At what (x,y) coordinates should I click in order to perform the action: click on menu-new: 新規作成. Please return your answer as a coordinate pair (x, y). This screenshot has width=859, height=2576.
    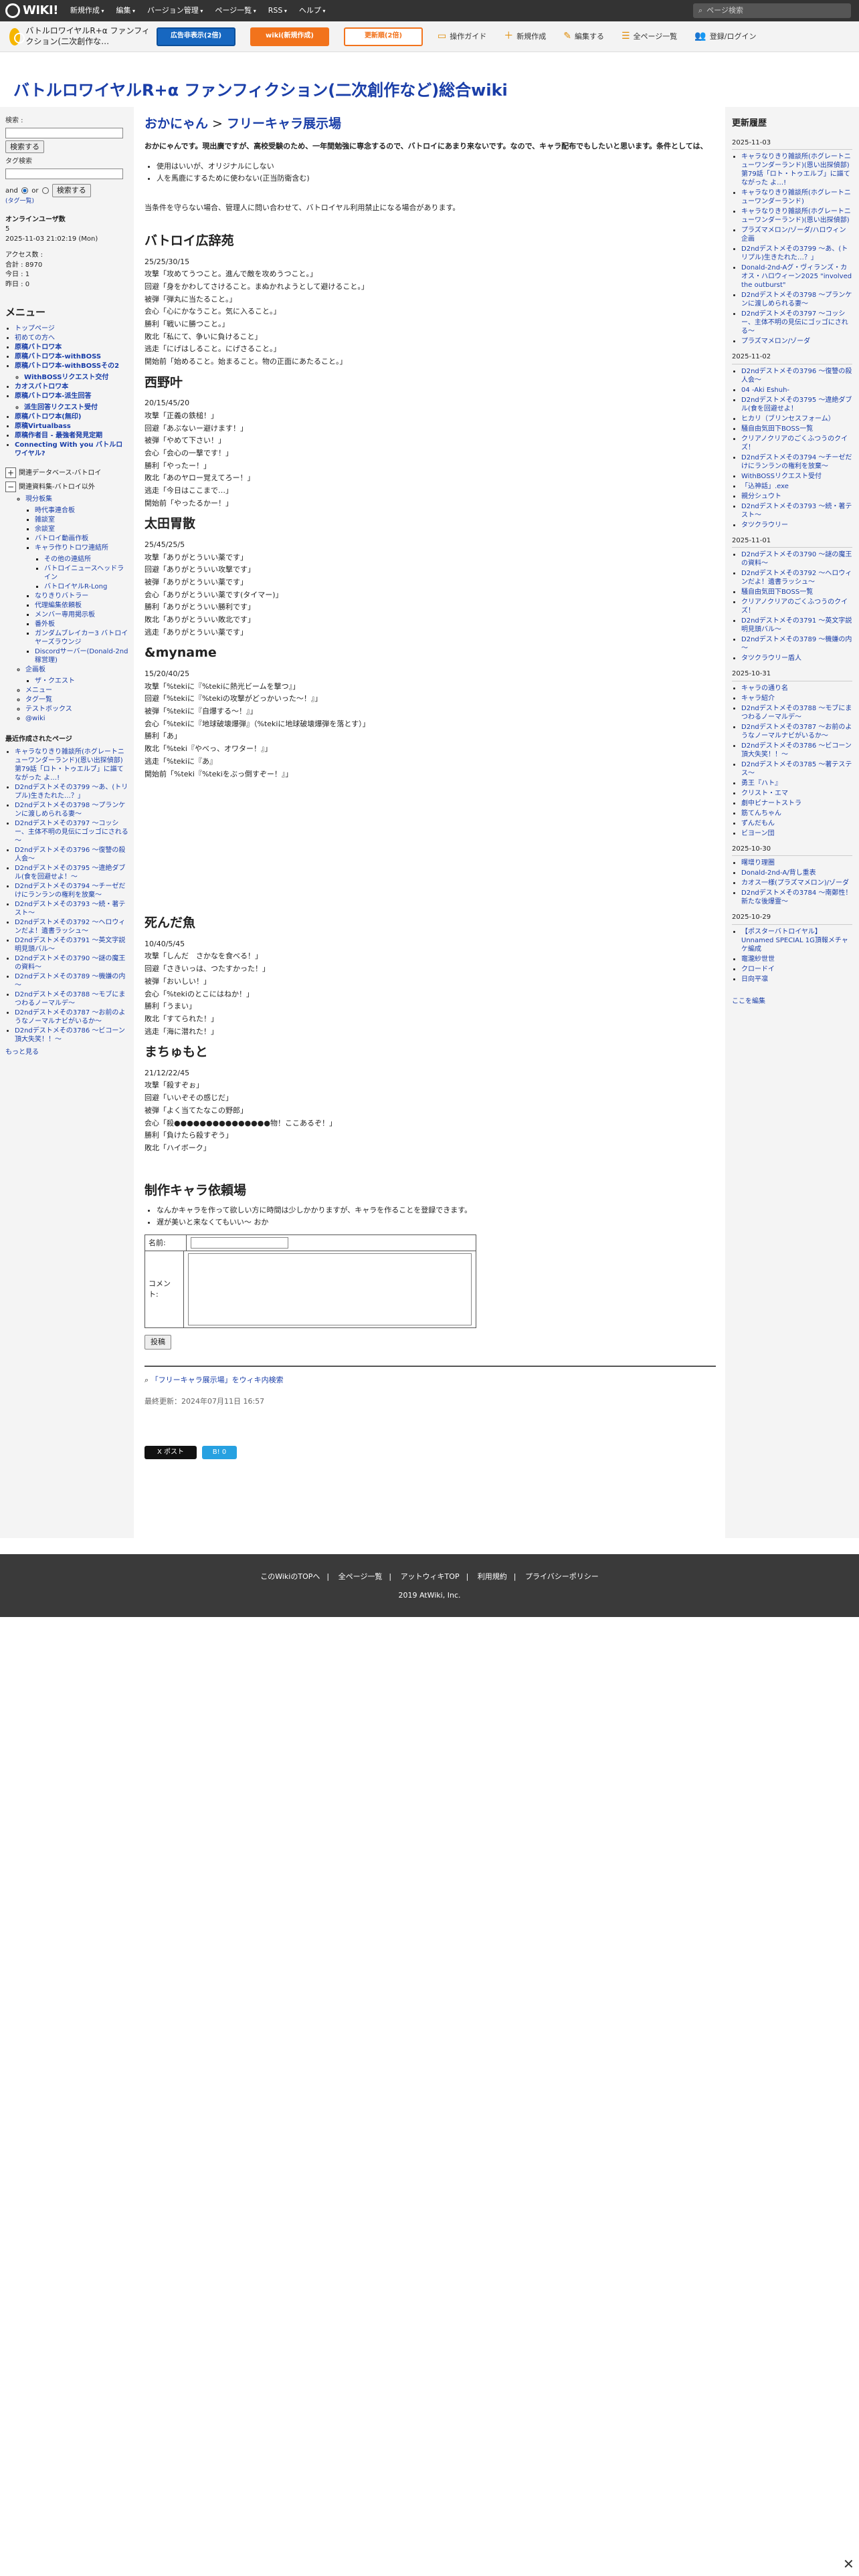
    Looking at the image, I should click on (87, 10).